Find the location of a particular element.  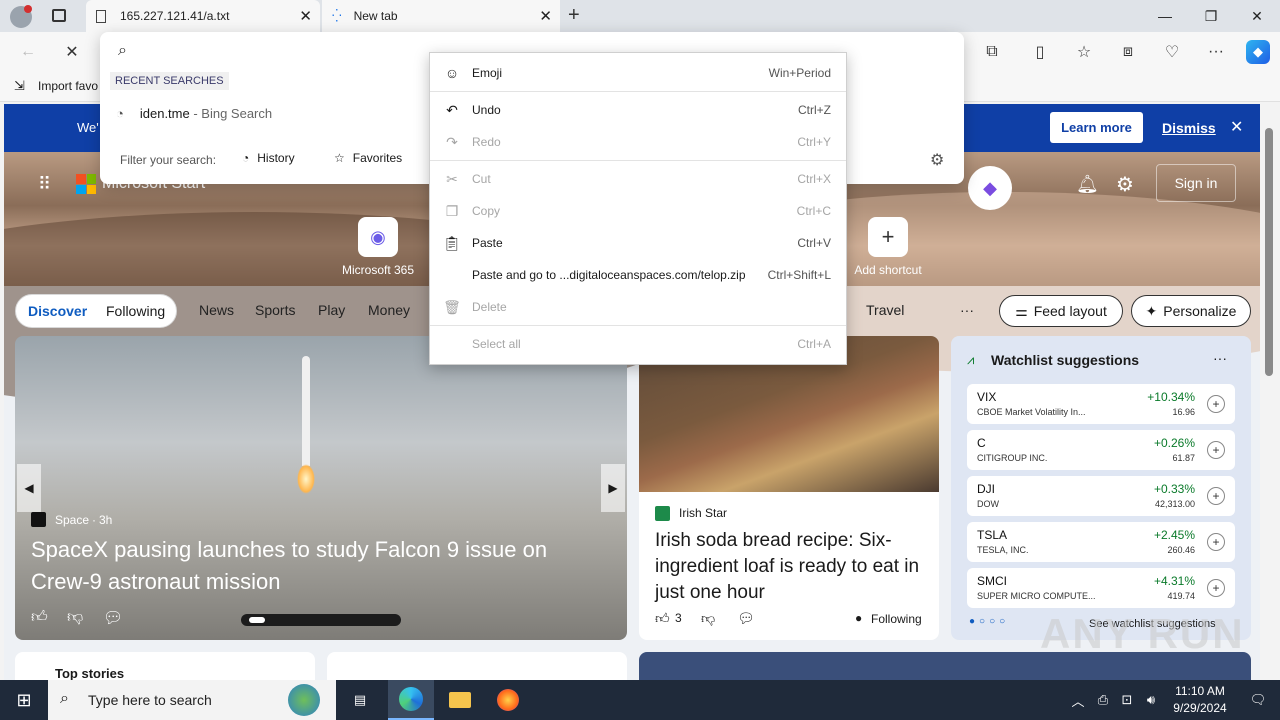

tab-new-tab: ⁛ New tab ✕ is located at coordinates (441, 16).